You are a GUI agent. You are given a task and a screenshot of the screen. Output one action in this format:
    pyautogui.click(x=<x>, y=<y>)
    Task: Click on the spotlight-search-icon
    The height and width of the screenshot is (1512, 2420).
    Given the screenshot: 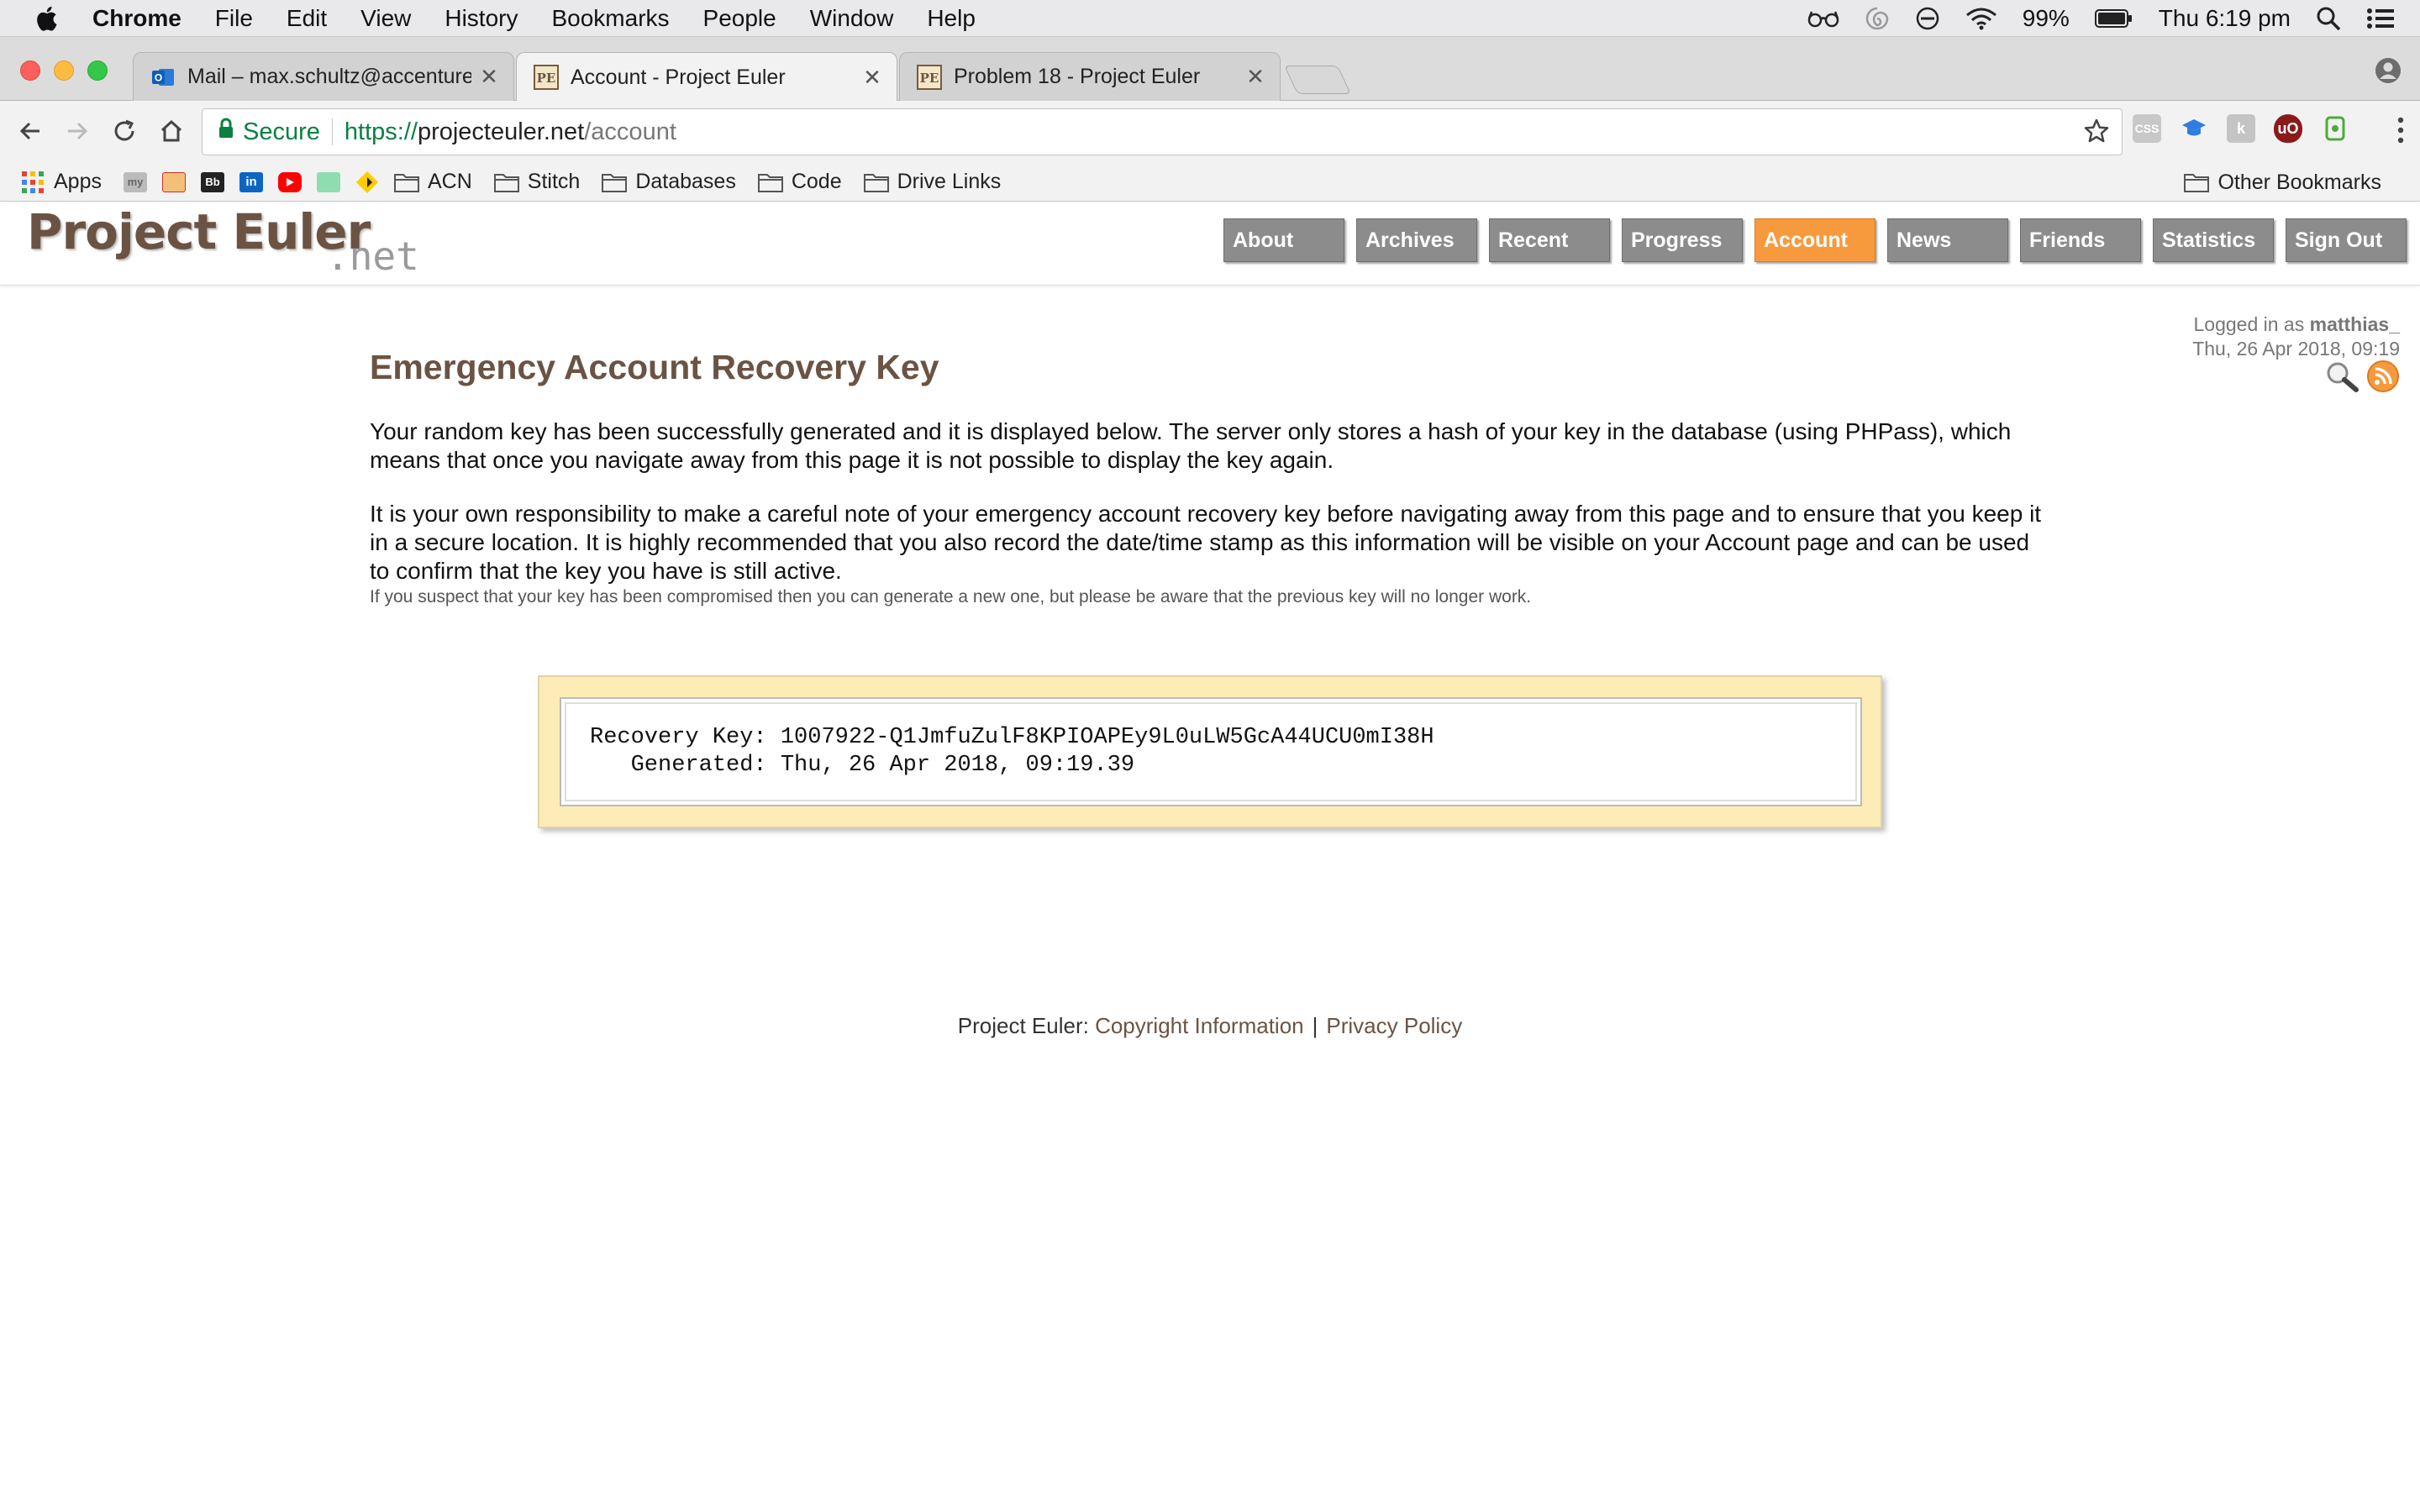 What is the action you would take?
    pyautogui.click(x=2329, y=18)
    